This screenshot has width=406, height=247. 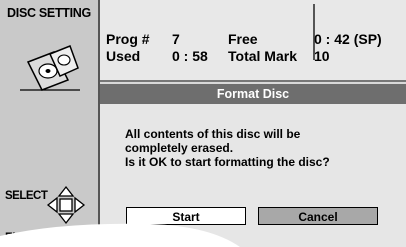 I want to click on enter-label: ENTER, so click(x=23, y=238).